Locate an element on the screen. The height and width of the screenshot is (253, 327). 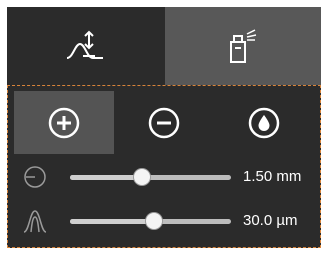
radius-circle-icon is located at coordinates (35, 177).